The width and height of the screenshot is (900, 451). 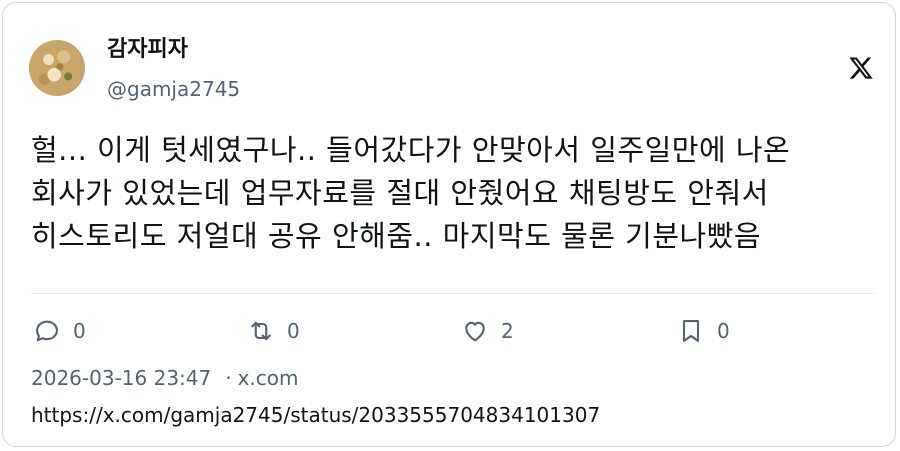 What do you see at coordinates (703, 331) in the screenshot?
I see `bookmark-button: 0` at bounding box center [703, 331].